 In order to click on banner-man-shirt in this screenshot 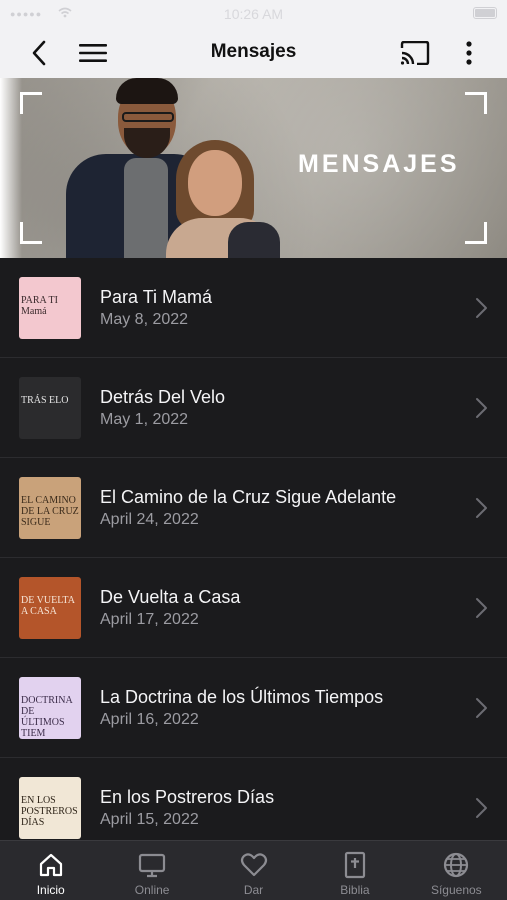, I will do `click(146, 208)`.